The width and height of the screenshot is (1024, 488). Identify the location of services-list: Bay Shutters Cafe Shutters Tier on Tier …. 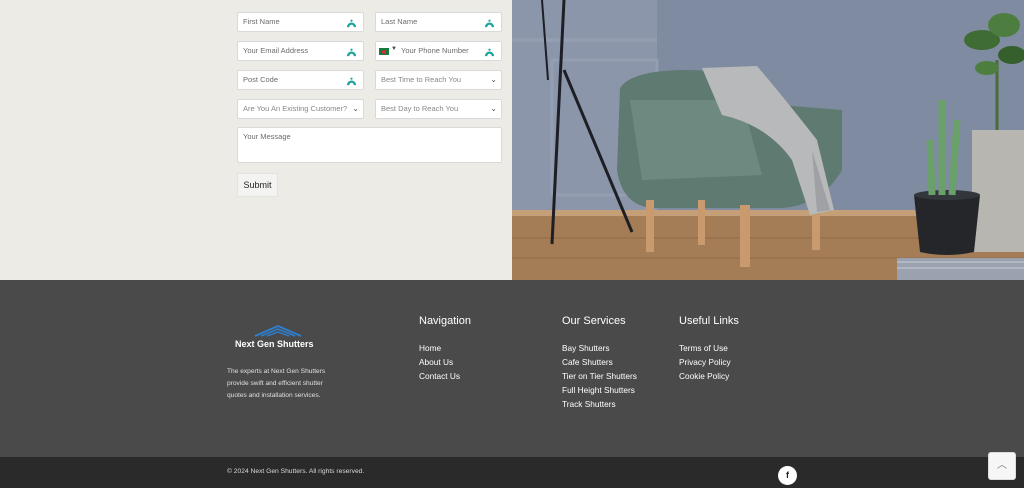
(599, 376).